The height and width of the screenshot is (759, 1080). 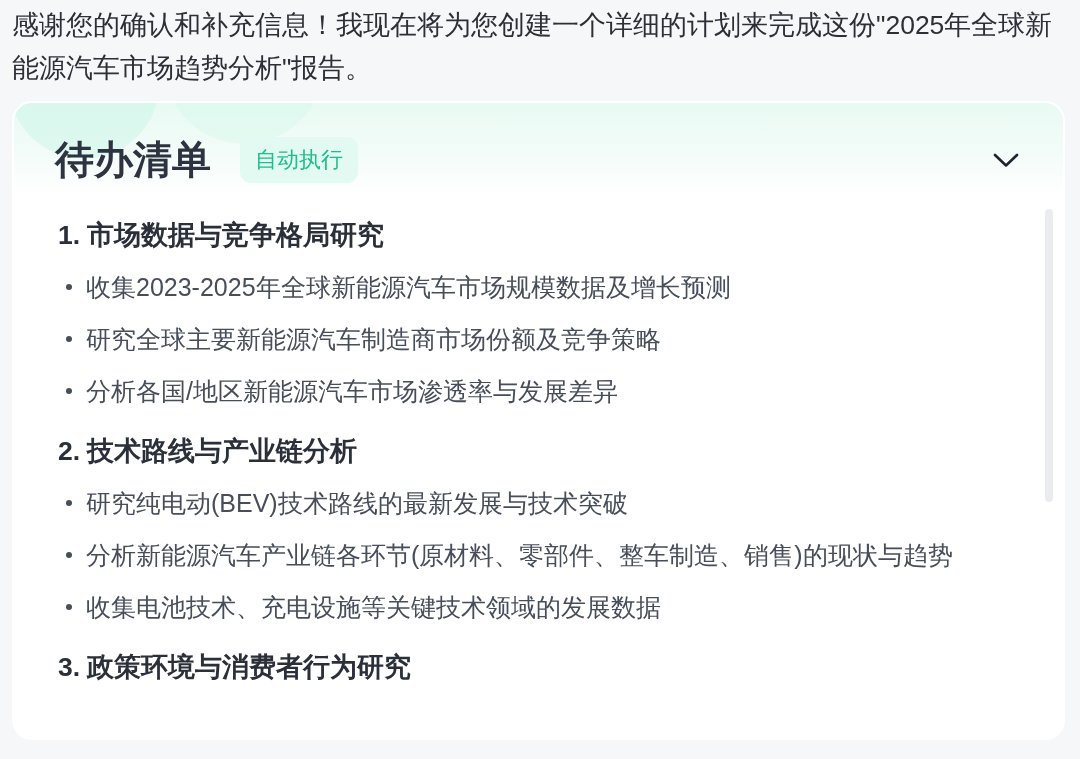 What do you see at coordinates (357, 503) in the screenshot?
I see `task-item: 研究纯电动(BEV)技术路线的最新发展与技术突破` at bounding box center [357, 503].